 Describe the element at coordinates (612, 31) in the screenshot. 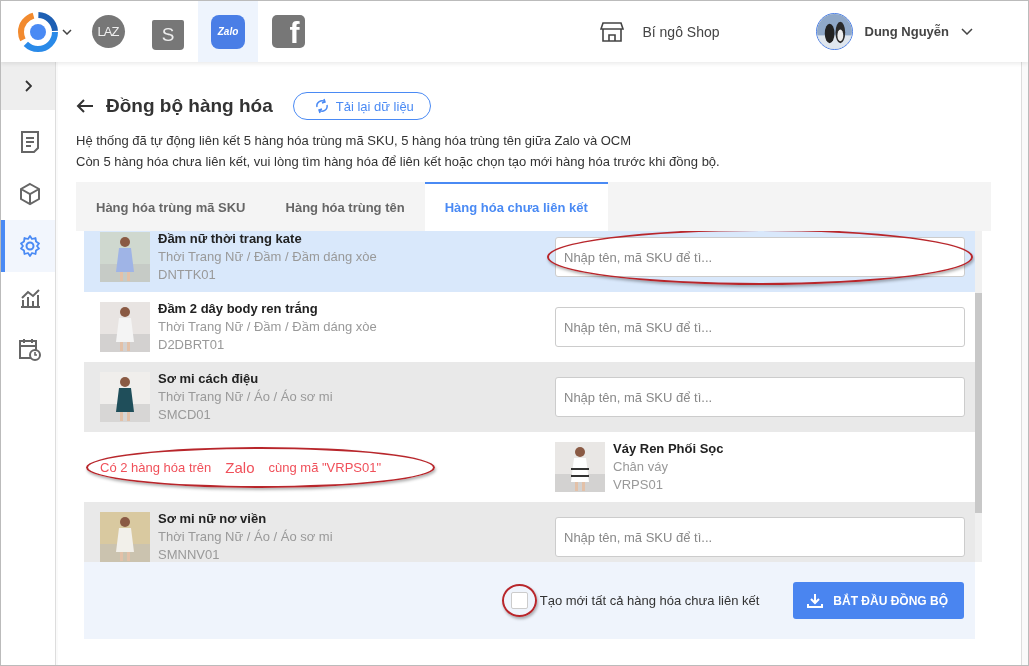

I see `store-icon` at that location.